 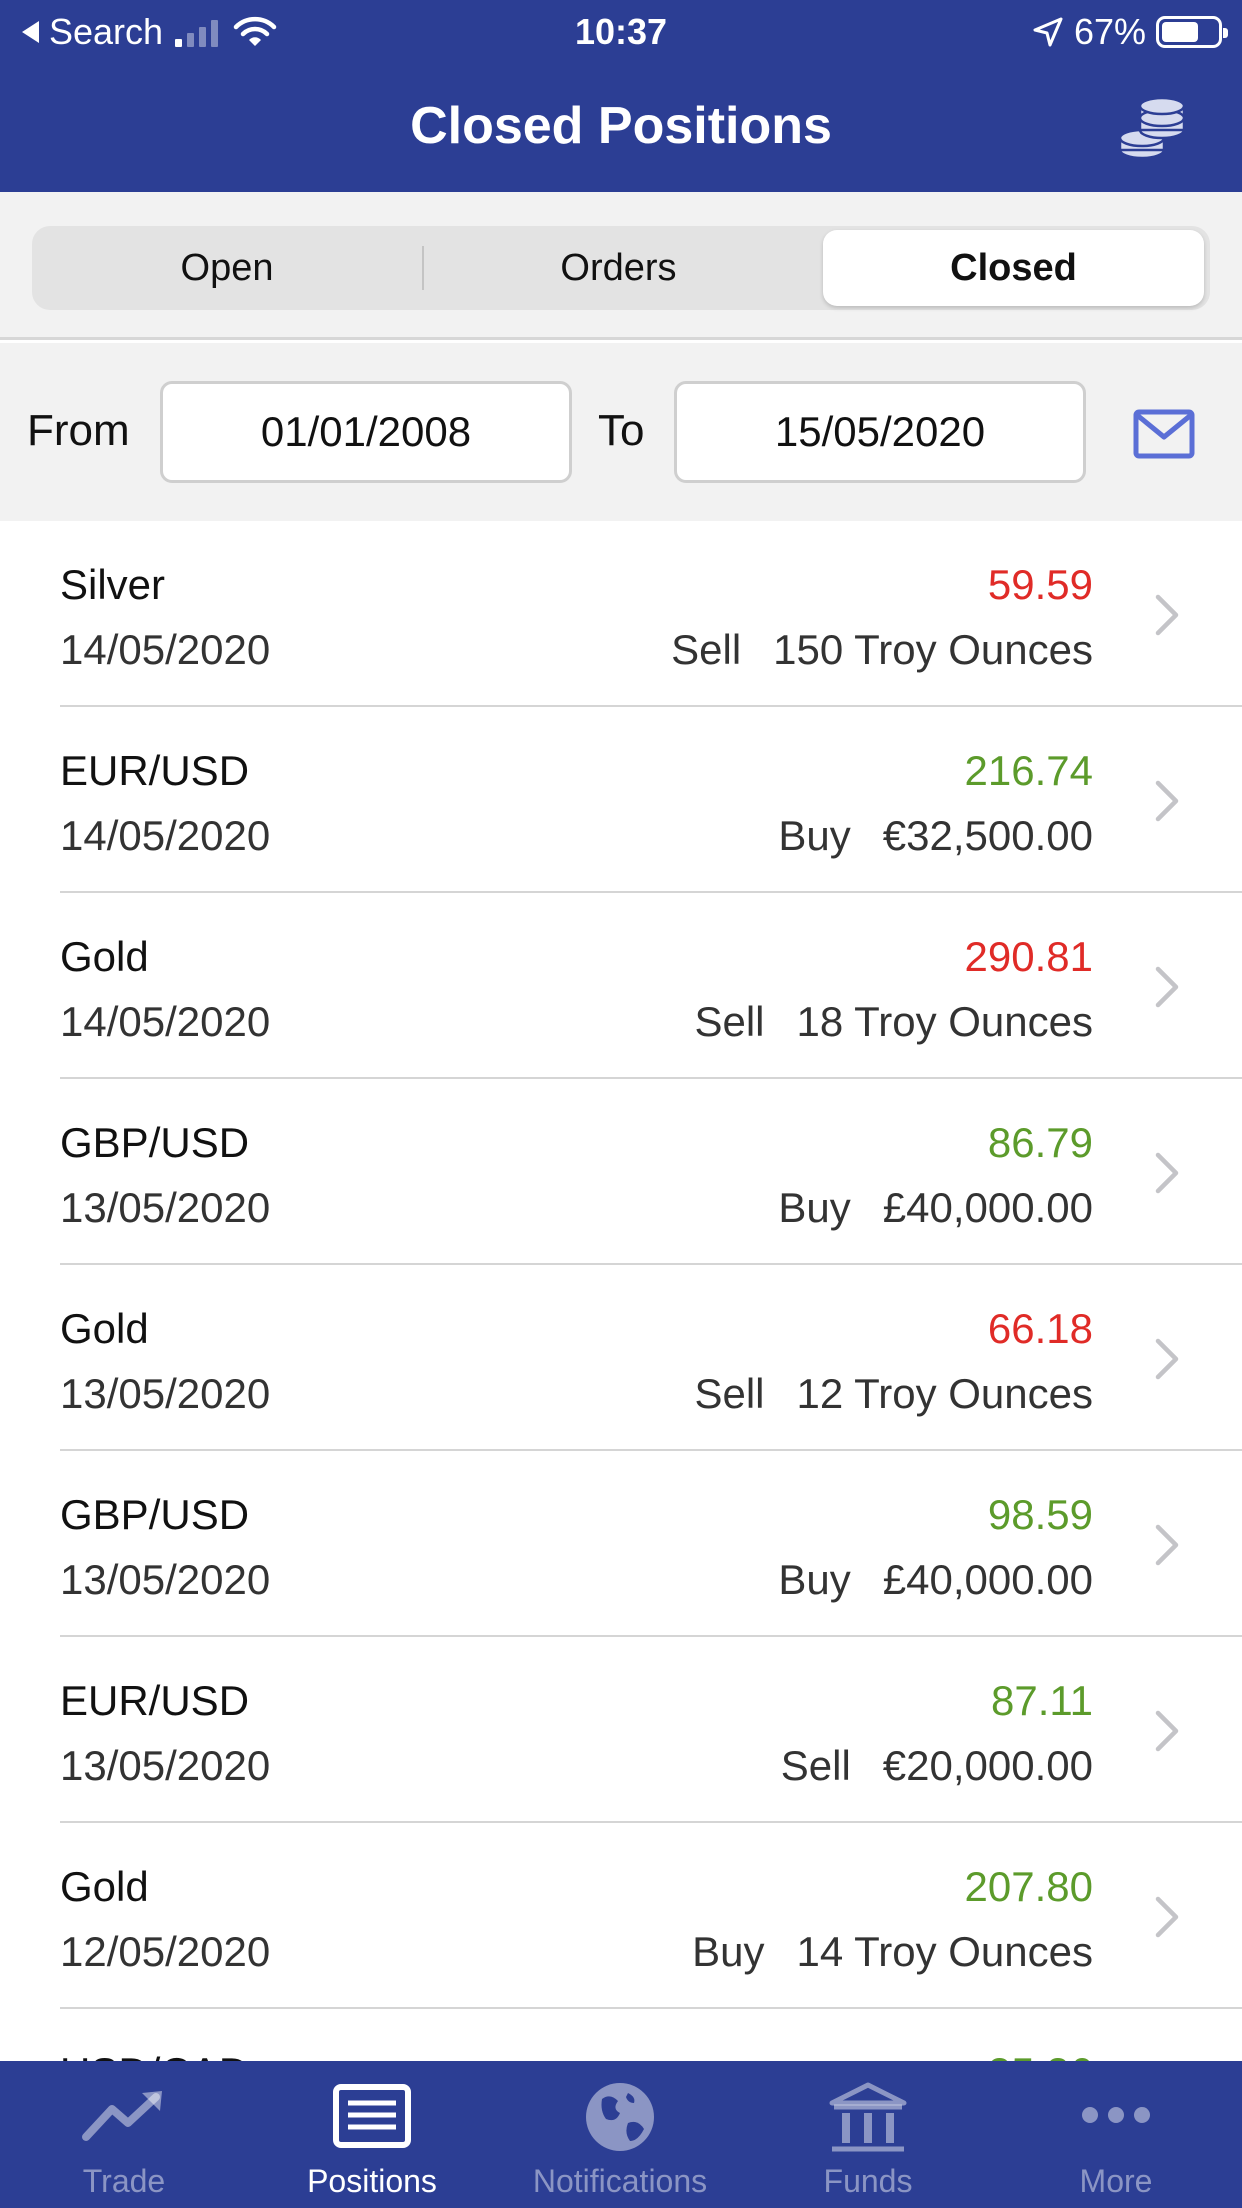 What do you see at coordinates (880, 432) in the screenshot?
I see `to-date-field: 15/05/2020` at bounding box center [880, 432].